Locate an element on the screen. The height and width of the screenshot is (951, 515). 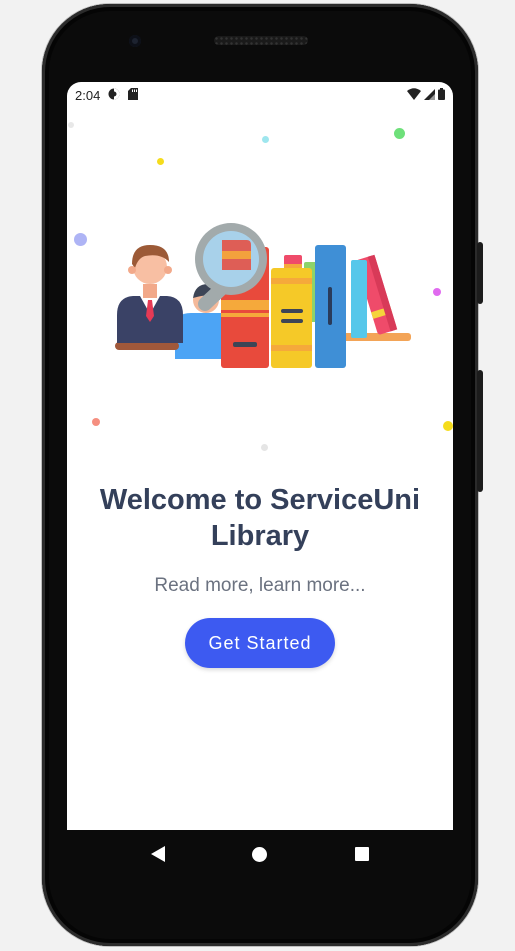
clock: 2:04 is located at coordinates (88, 95).